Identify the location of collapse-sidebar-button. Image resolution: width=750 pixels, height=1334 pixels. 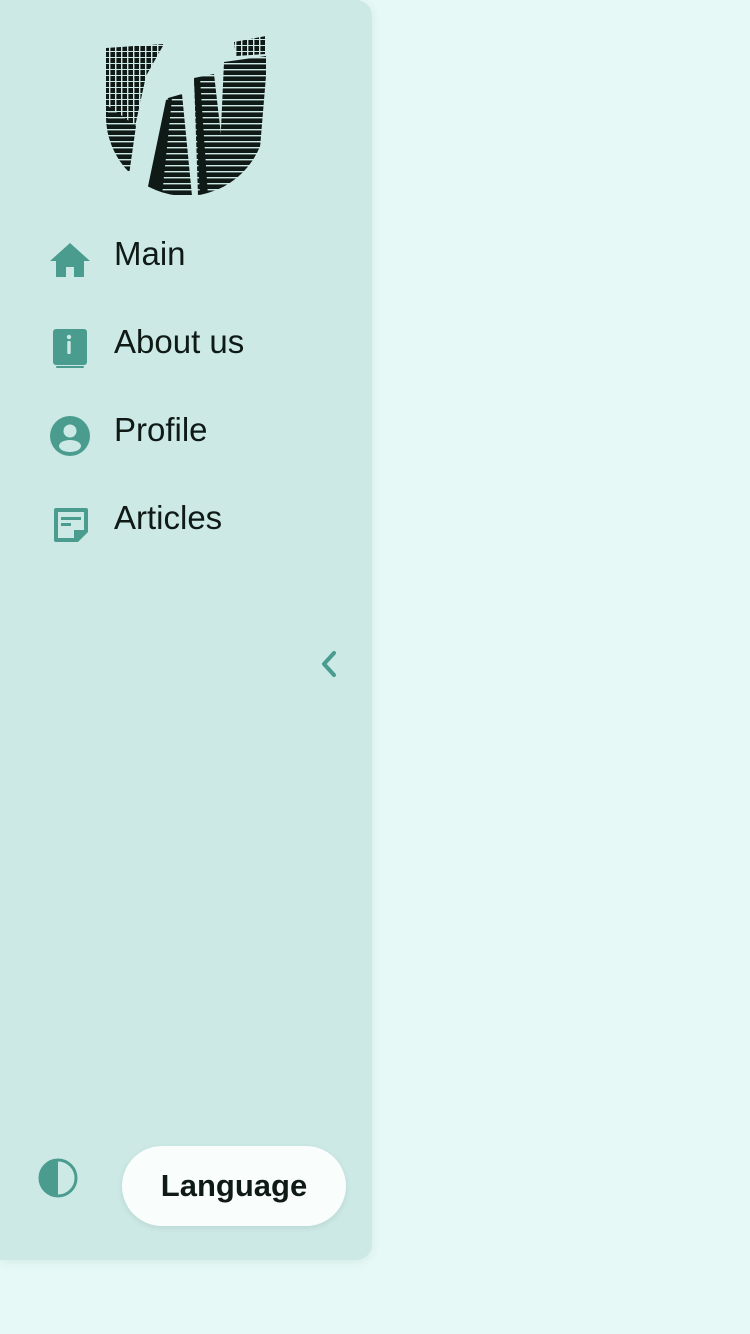
(329, 664).